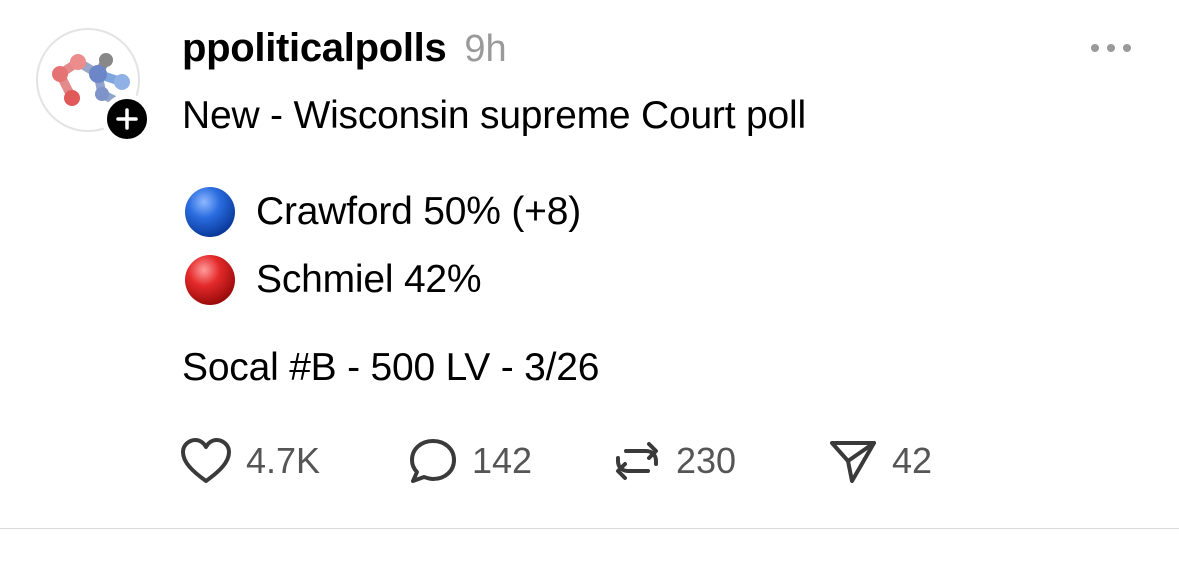 Image resolution: width=1179 pixels, height=570 pixels. Describe the element at coordinates (637, 461) in the screenshot. I see `repost-icon` at that location.